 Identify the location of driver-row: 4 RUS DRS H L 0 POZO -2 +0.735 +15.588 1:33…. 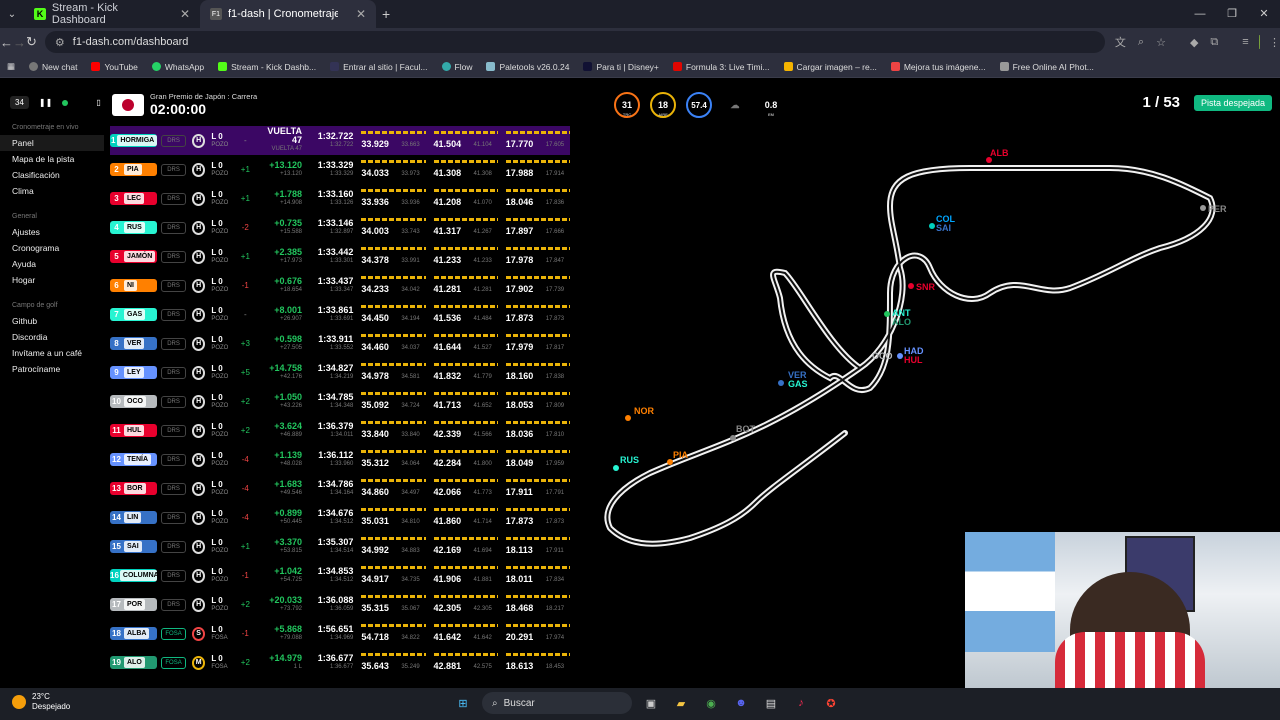
(340, 227).